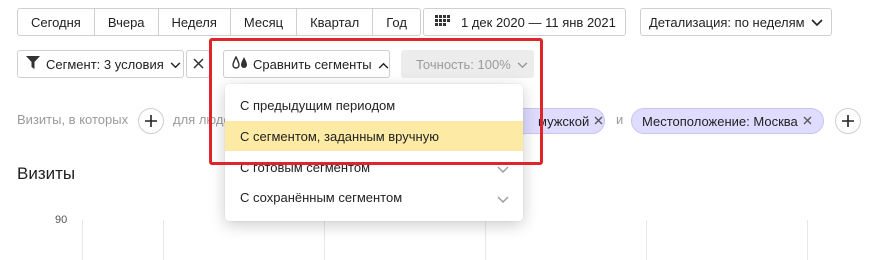  What do you see at coordinates (321, 197) in the screenshot?
I see `menu-item-label: С сохранённым сегментом` at bounding box center [321, 197].